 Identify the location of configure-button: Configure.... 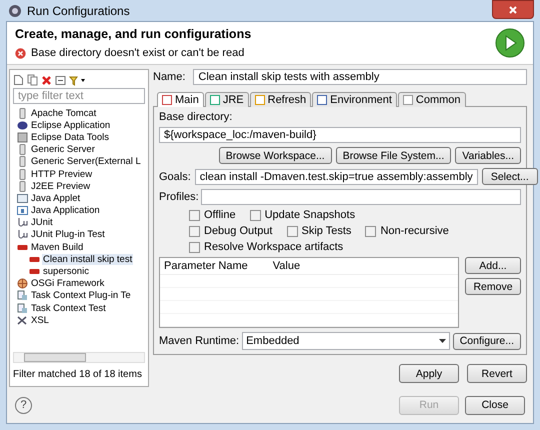
(486, 341).